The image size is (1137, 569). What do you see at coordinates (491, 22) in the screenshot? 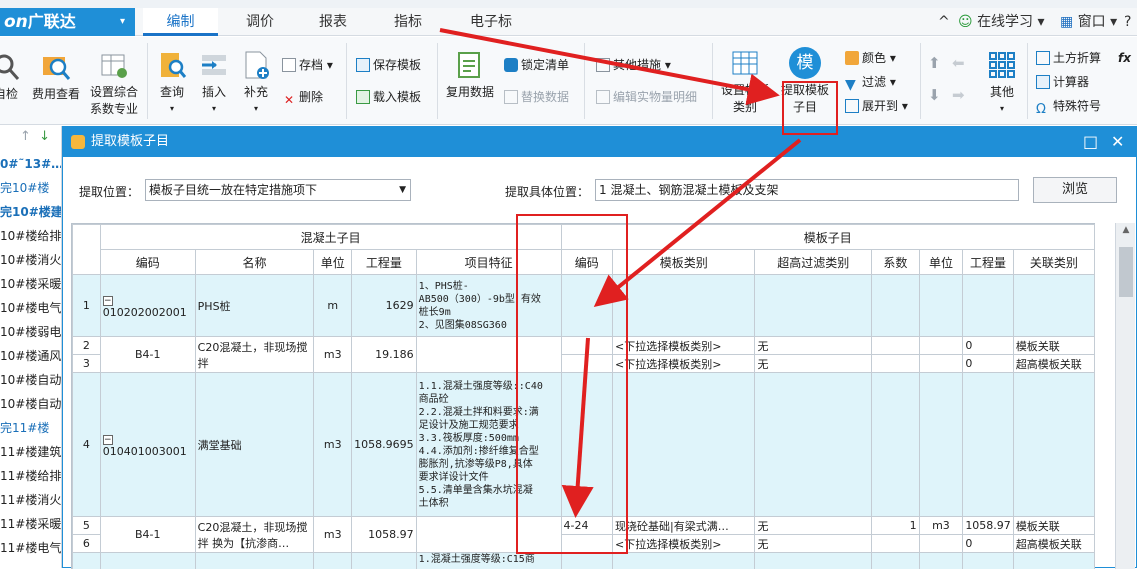
I see `tab-e-bid: 电子标` at bounding box center [491, 22].